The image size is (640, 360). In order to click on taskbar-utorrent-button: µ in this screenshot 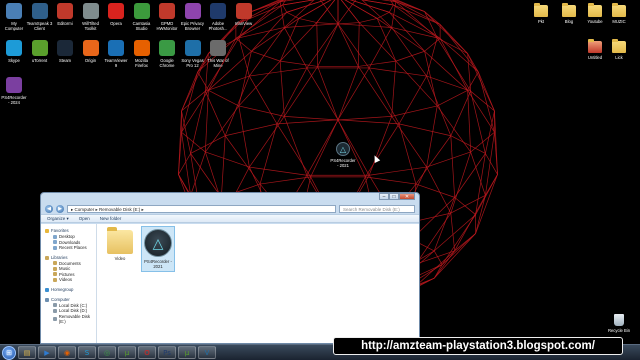, I will do `click(127, 352)`.